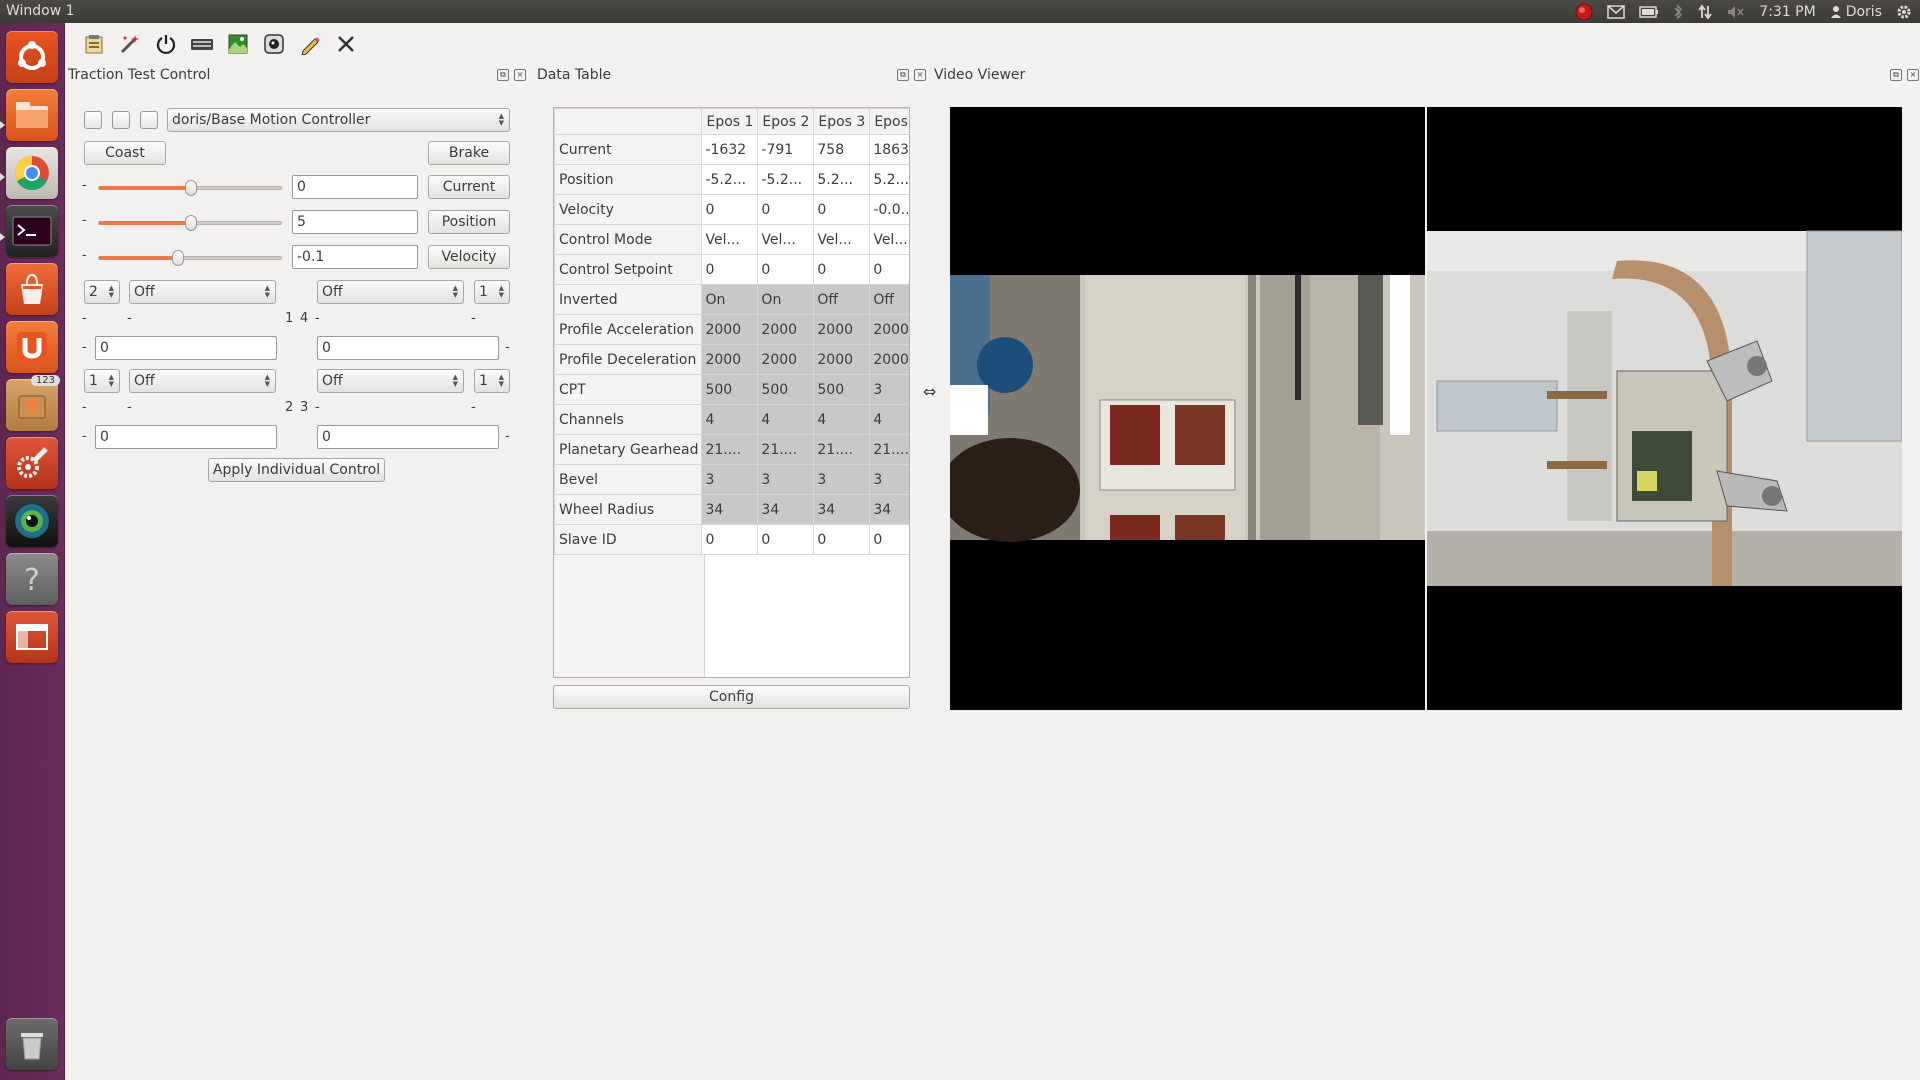  What do you see at coordinates (130, 44) in the screenshot?
I see `magic-wand-icon` at bounding box center [130, 44].